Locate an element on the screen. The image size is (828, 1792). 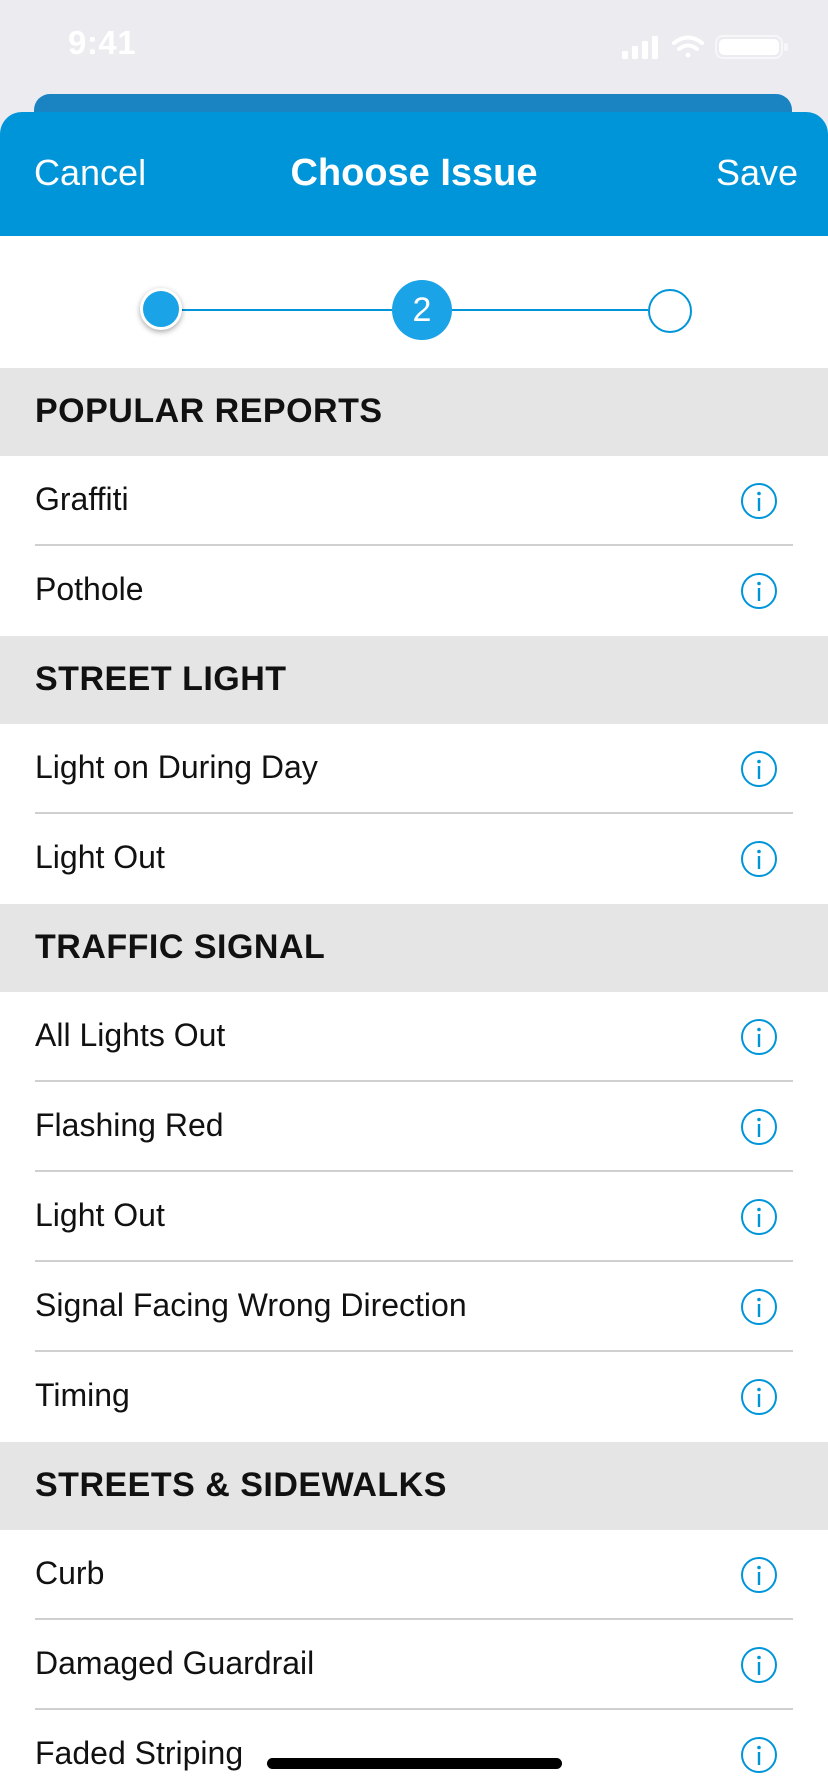
home-indicator is located at coordinates (414, 1763).